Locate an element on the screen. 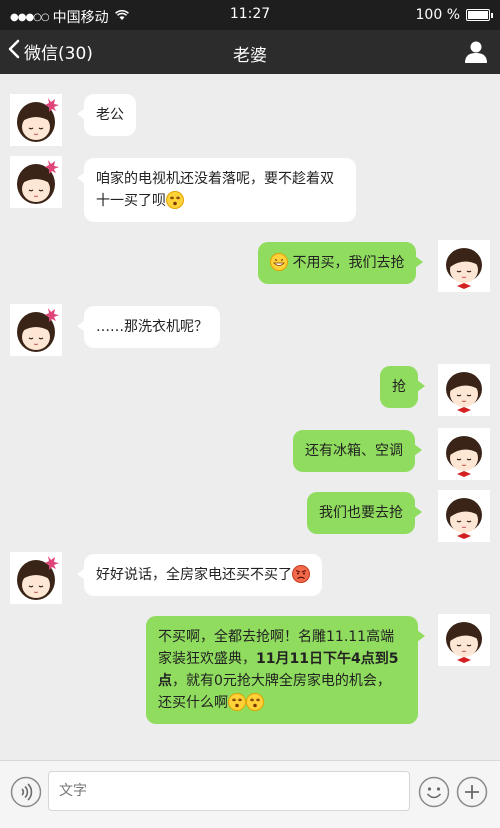 This screenshot has width=500, height=828. message-text-line1: 咱家的电视机还没着落呢，要不趁着双 is located at coordinates (215, 179).